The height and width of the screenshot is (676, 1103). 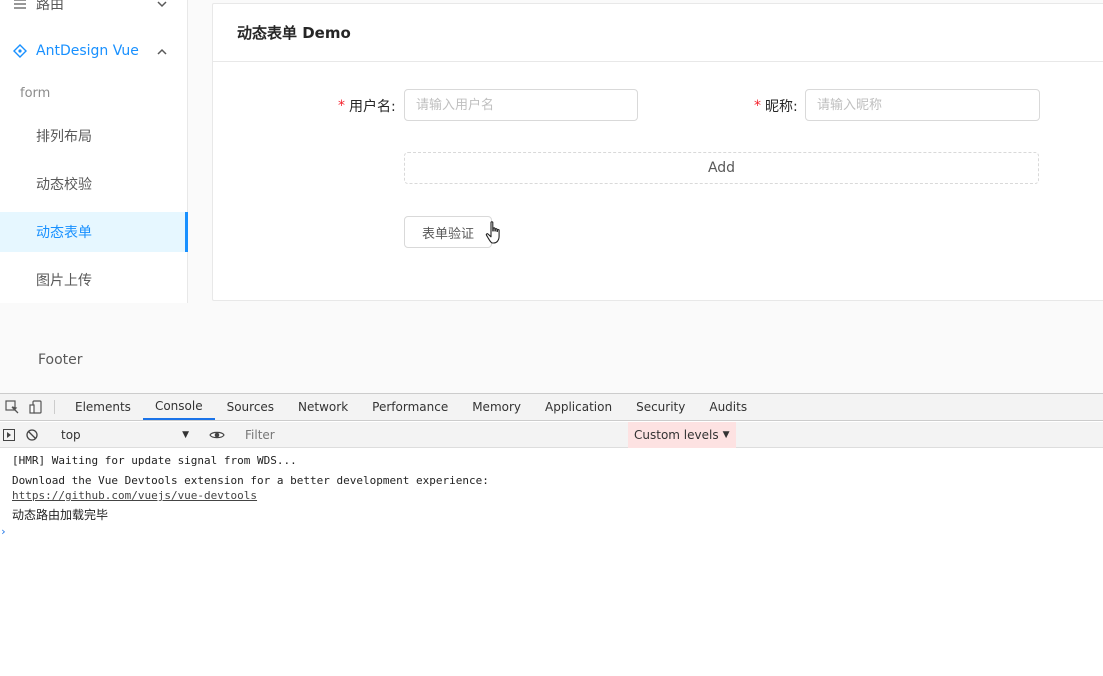 I want to click on antdesign-icon, so click(x=20, y=51).